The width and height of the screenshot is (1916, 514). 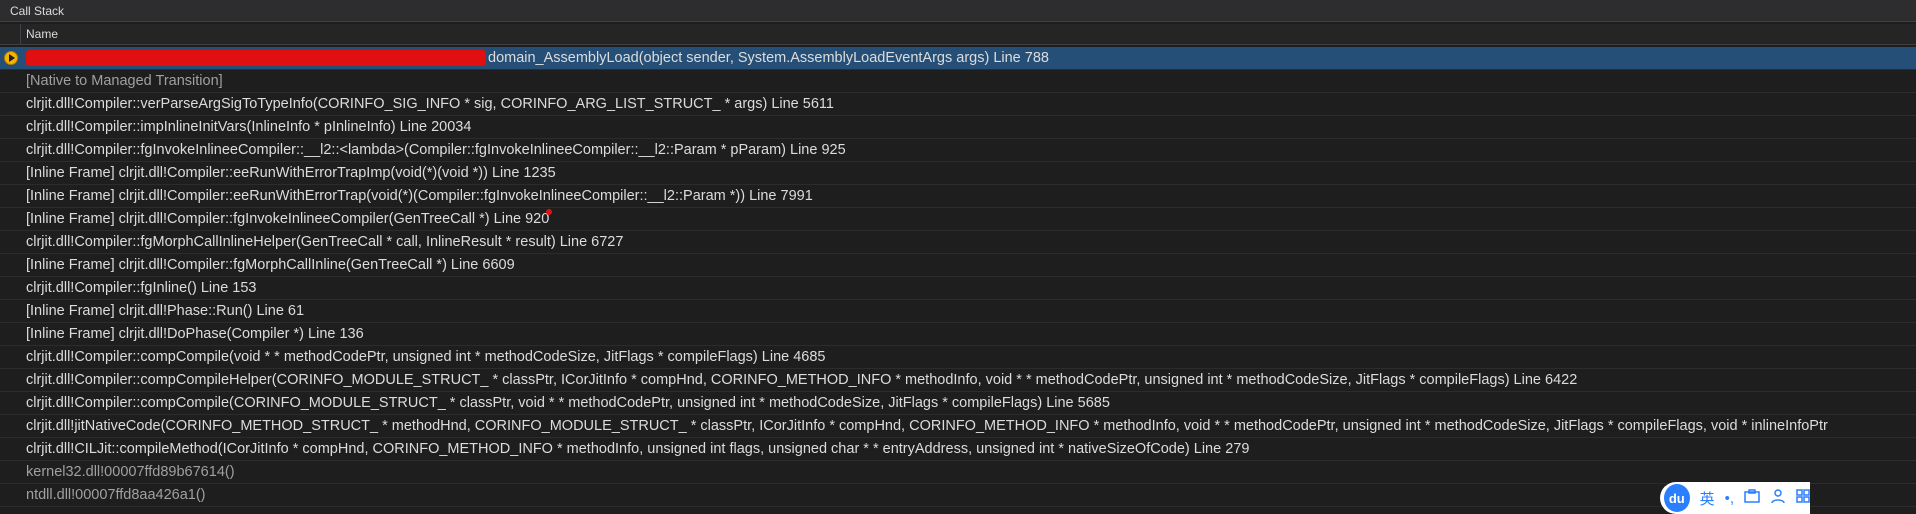 What do you see at coordinates (130, 472) in the screenshot?
I see `stack-frame-text: kernel32.dll!00007ffd89b67614()` at bounding box center [130, 472].